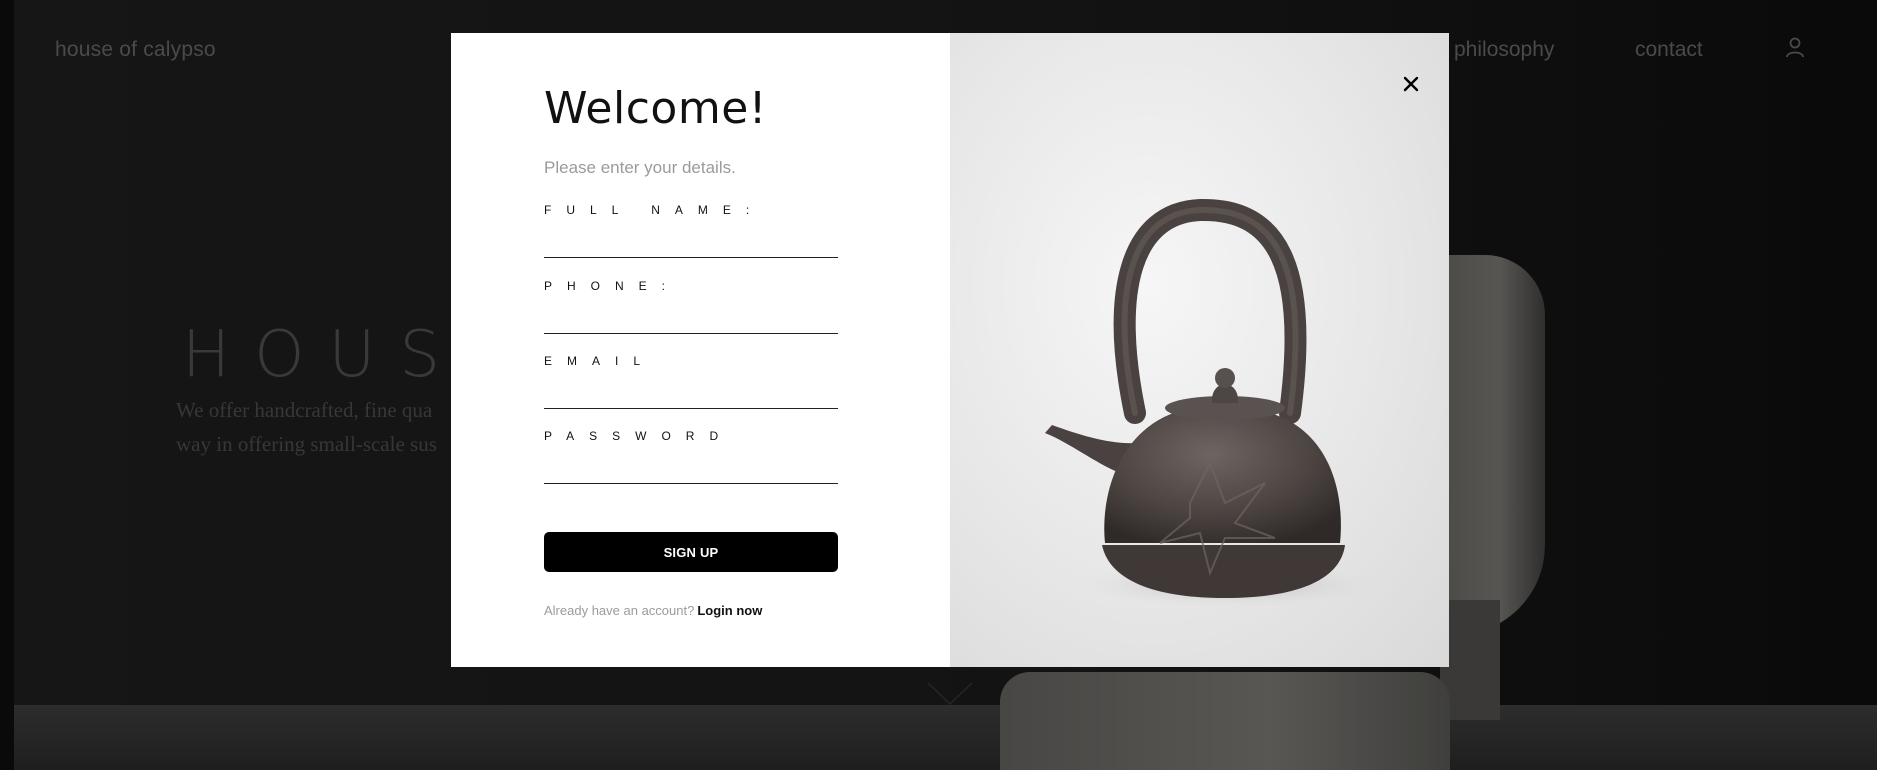 The height and width of the screenshot is (770, 1877). I want to click on password-field: PASSWORD, so click(691, 456).